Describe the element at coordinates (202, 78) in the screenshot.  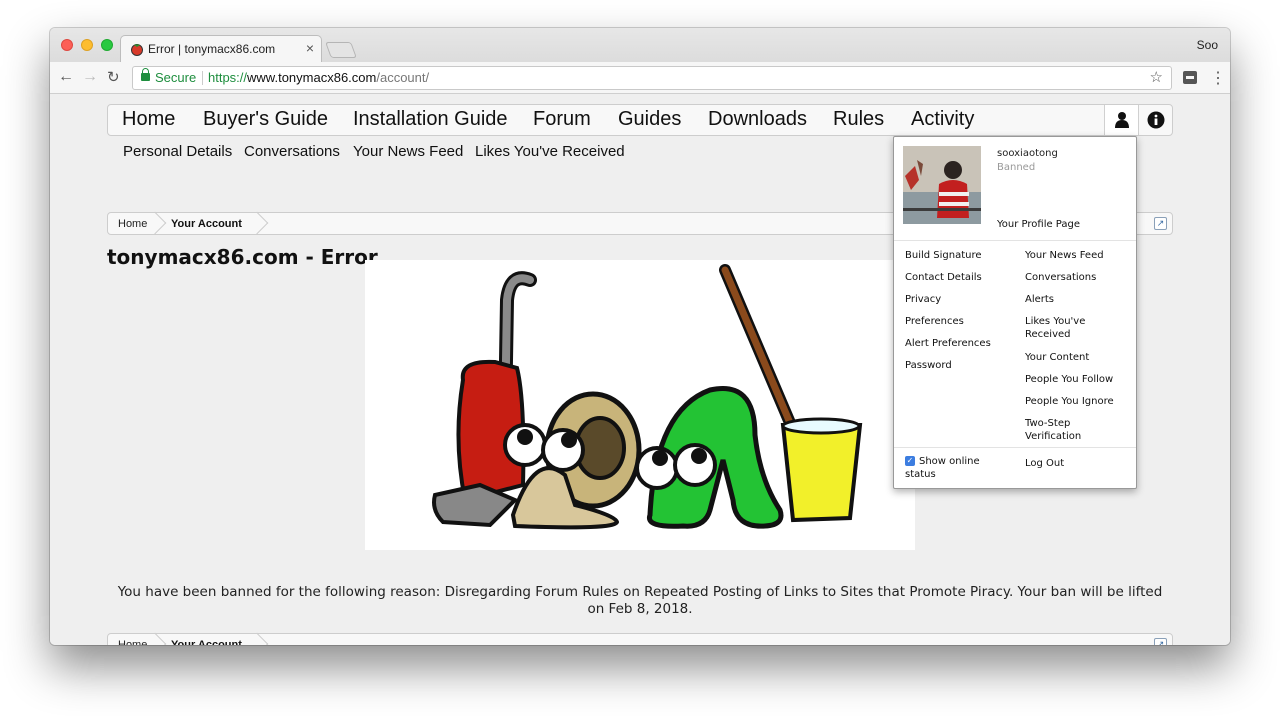
I see `address-separator` at that location.